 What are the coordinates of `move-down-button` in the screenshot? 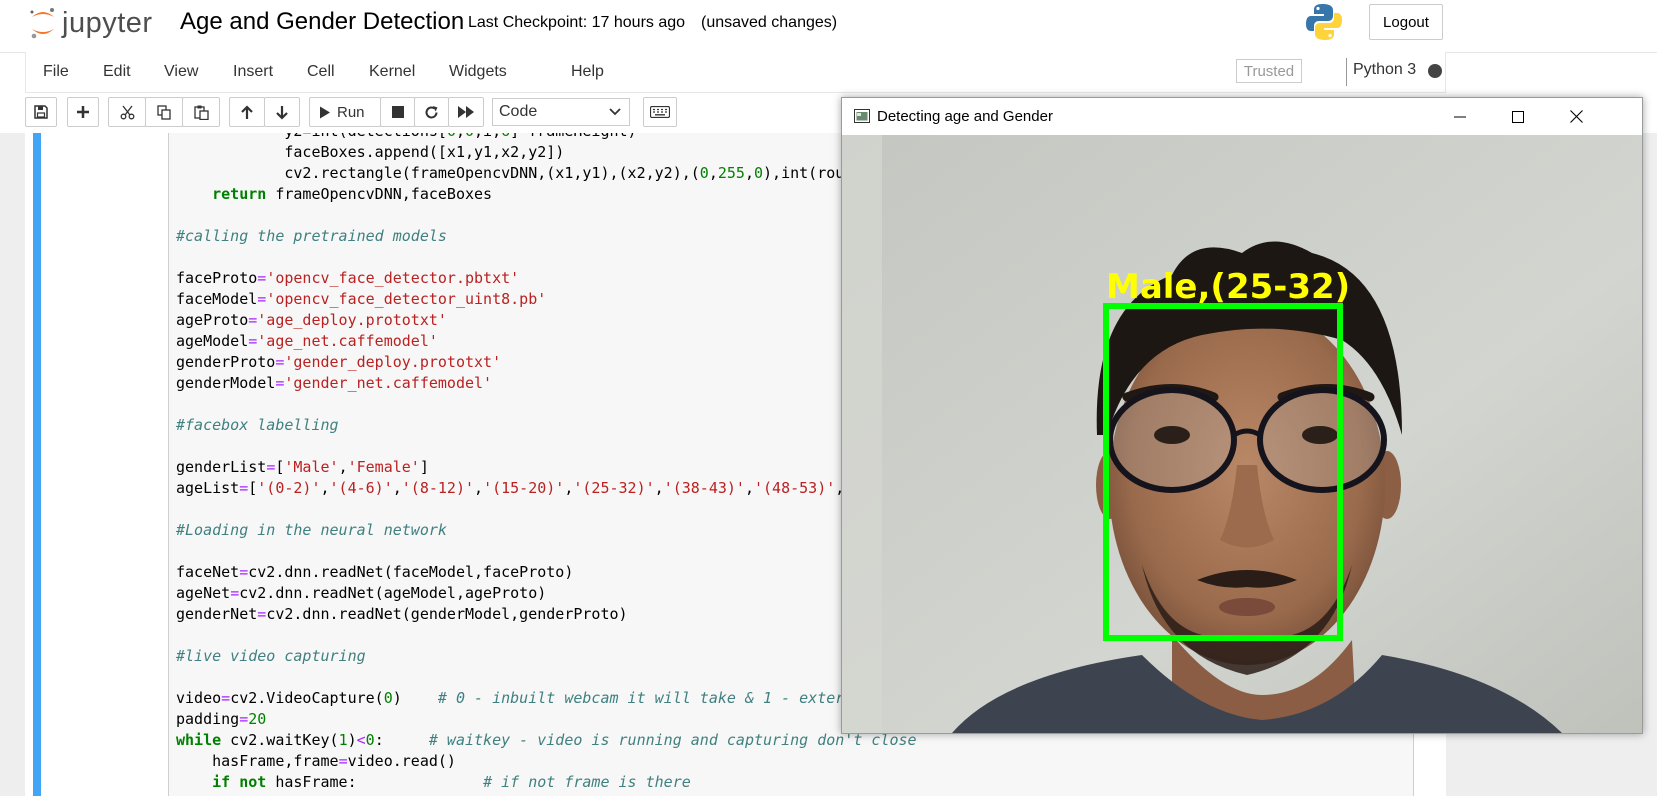 It's located at (282, 112).